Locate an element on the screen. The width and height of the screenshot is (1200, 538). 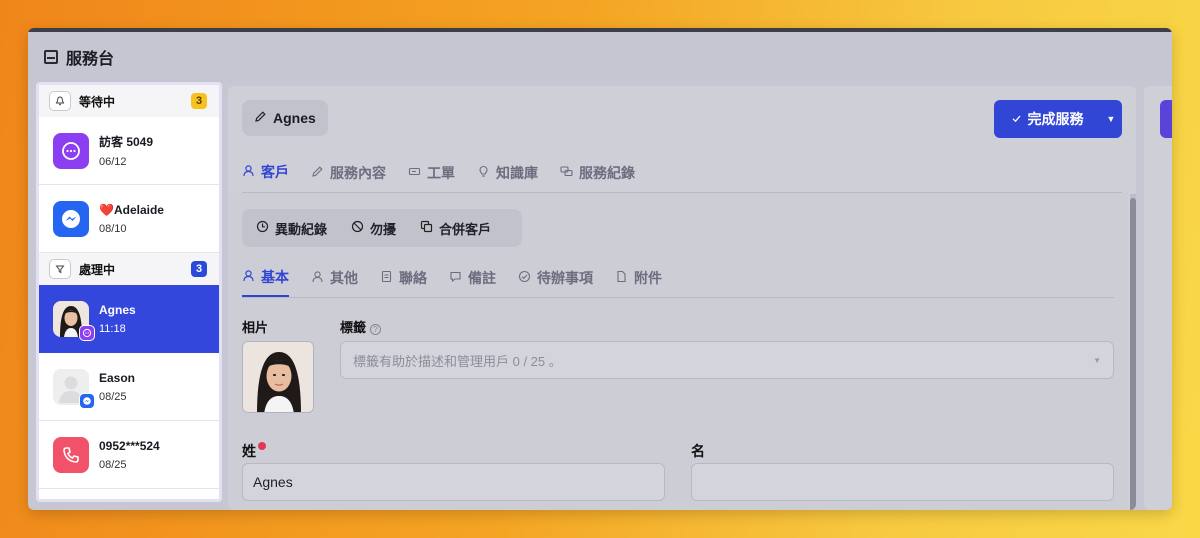
tab-label: 客戶 is located at coordinates (275, 172).